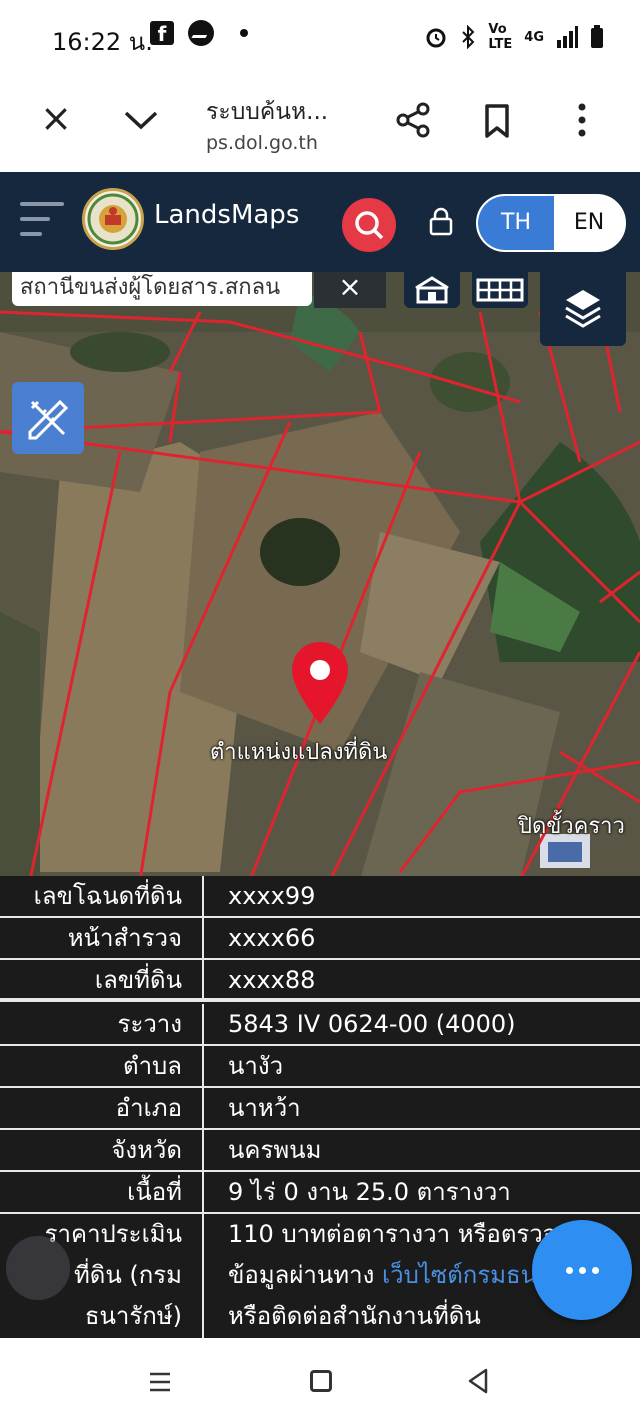  What do you see at coordinates (102, 979) in the screenshot?
I see `row-label: เลขที่ดิน` at bounding box center [102, 979].